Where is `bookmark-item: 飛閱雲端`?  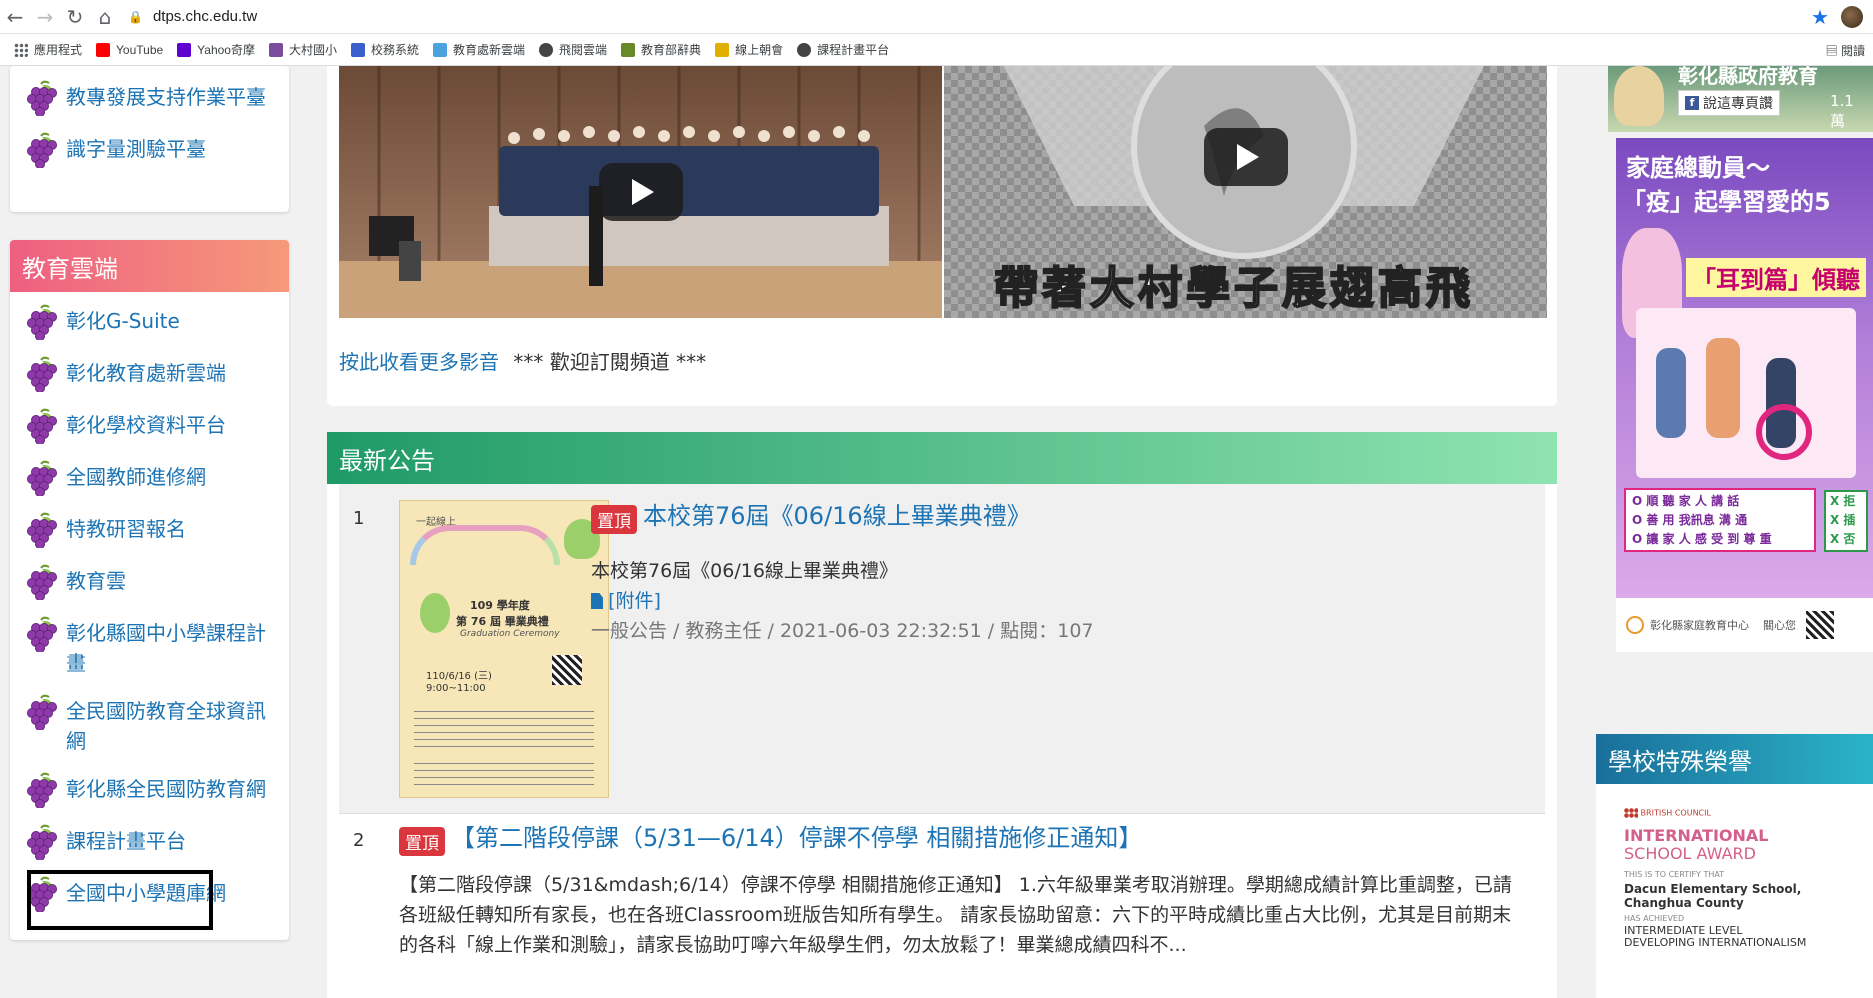 bookmark-item: 飛閱雲端 is located at coordinates (573, 49).